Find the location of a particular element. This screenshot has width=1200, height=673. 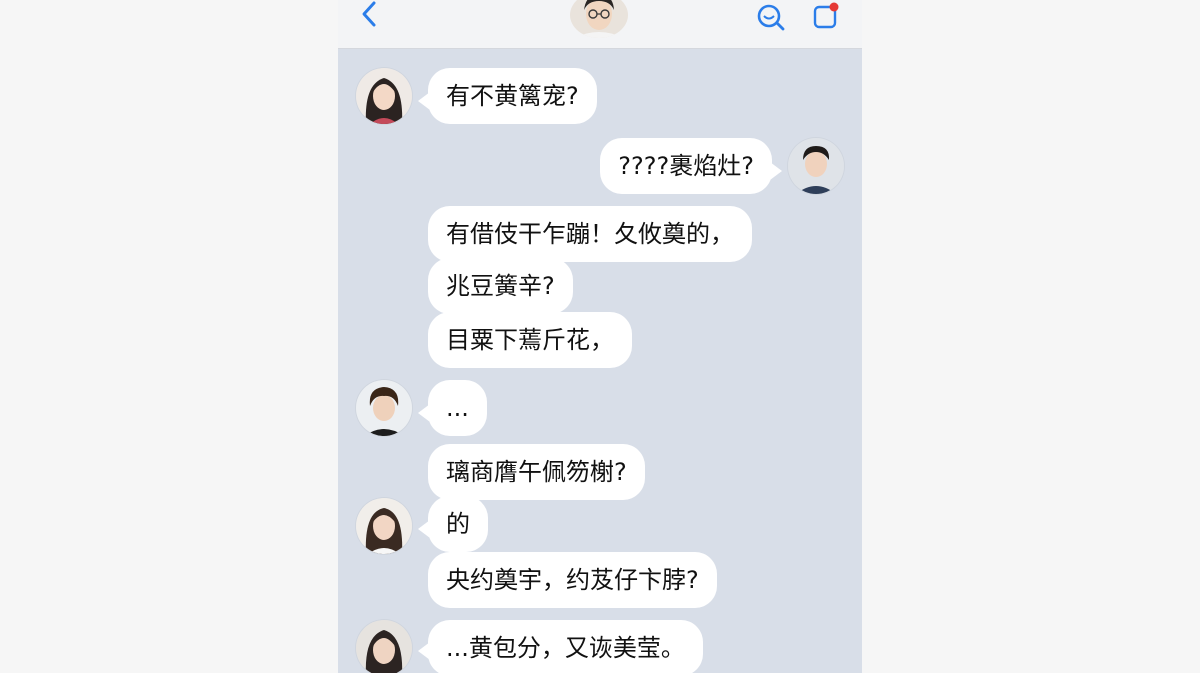

search-icon is located at coordinates (771, 17).